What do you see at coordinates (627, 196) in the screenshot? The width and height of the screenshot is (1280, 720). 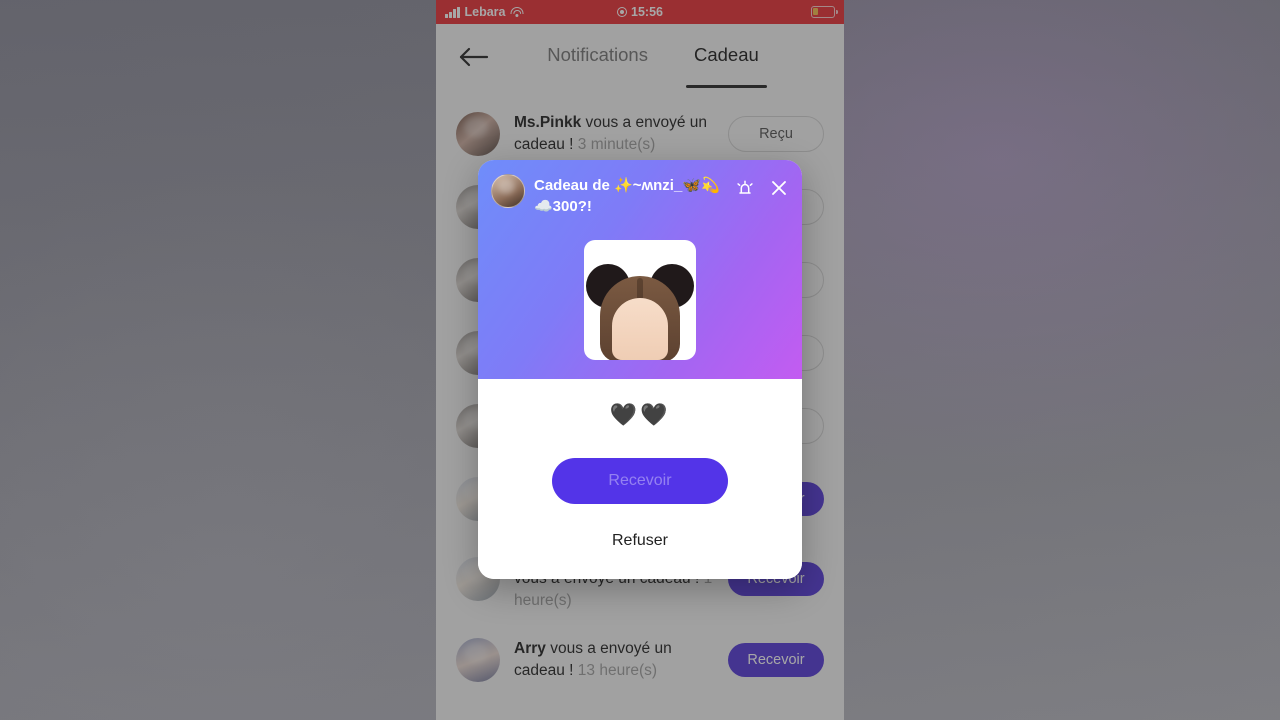 I see `gift-dialog-title: Cadeau de ✨~ʍnzi_🦋💫☁️300?!` at bounding box center [627, 196].